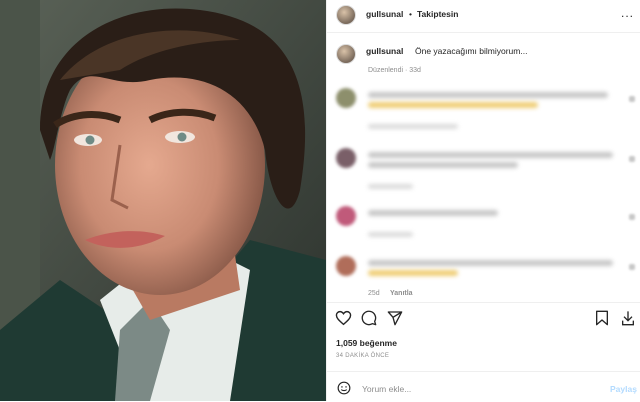  I want to click on author-username: gullsunal, so click(384, 14).